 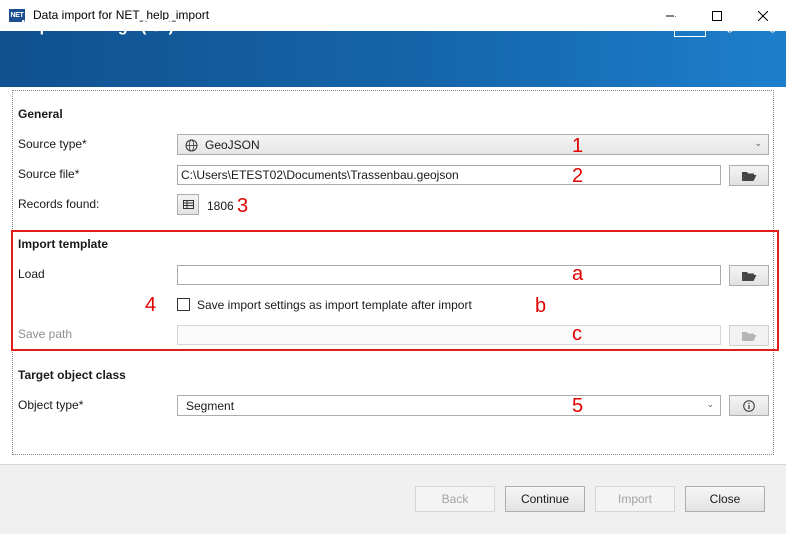 What do you see at coordinates (725, 499) in the screenshot?
I see `close-button: Close` at bounding box center [725, 499].